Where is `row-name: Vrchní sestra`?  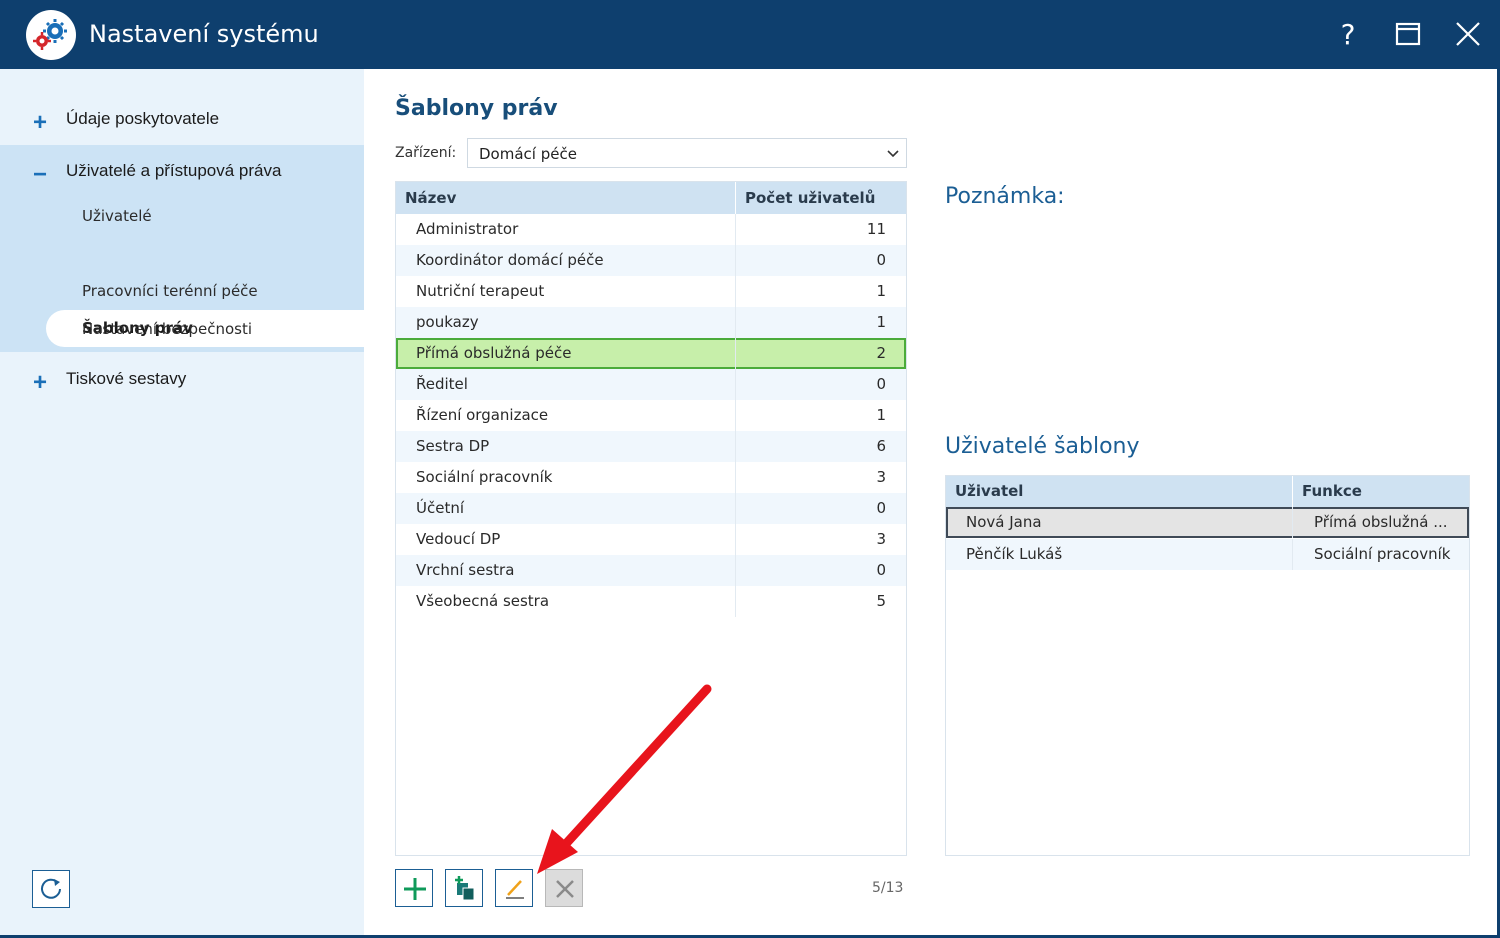 row-name: Vrchní sestra is located at coordinates (465, 570).